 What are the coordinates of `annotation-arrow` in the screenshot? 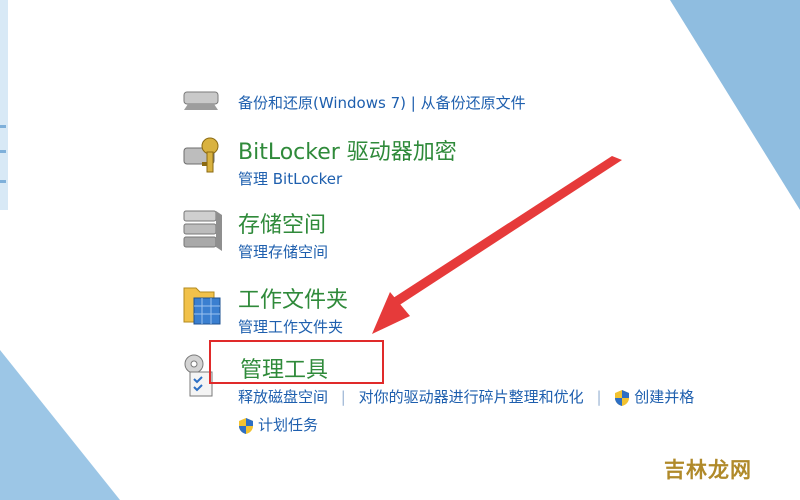 It's located at (497, 245).